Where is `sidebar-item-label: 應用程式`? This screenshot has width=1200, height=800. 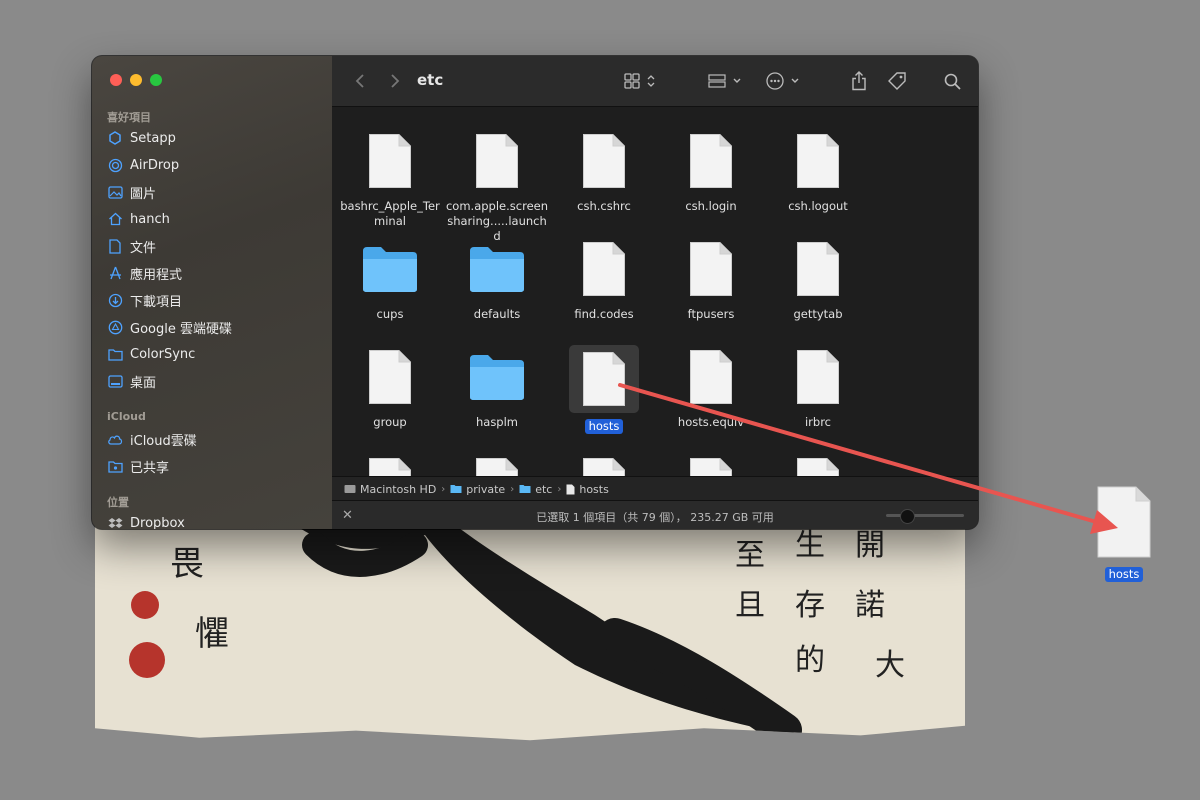 sidebar-item-label: 應用程式 is located at coordinates (156, 275).